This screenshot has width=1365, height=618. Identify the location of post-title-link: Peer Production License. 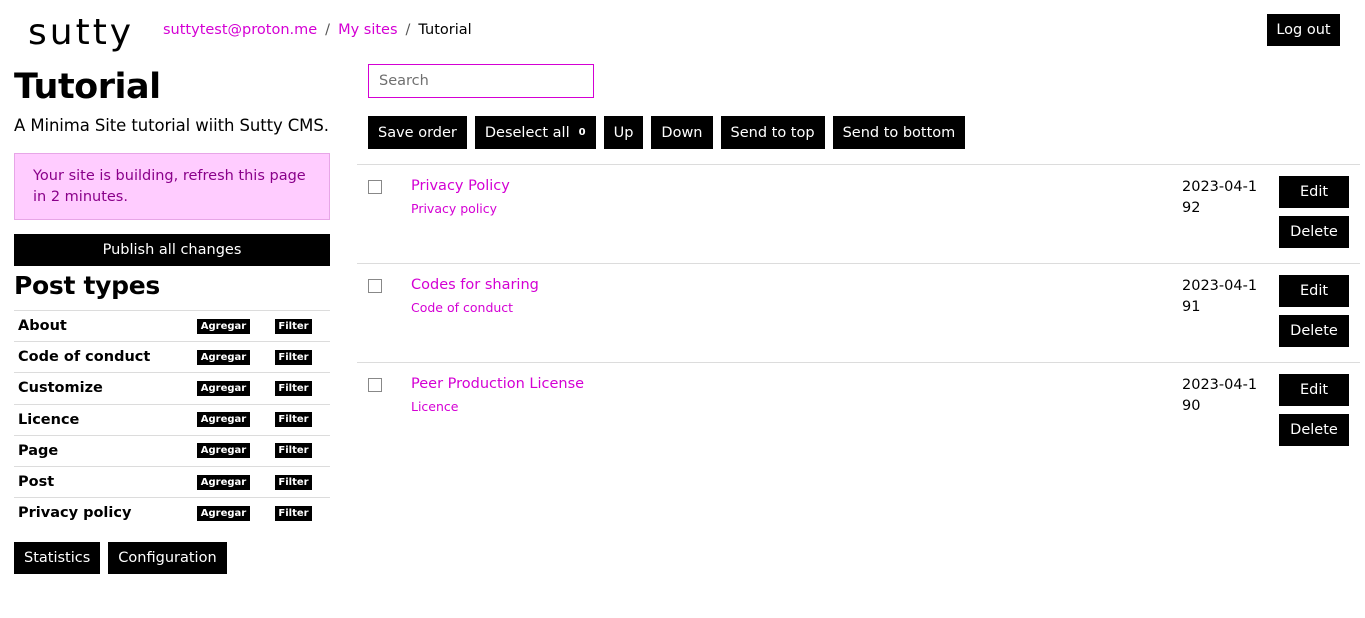
(497, 384).